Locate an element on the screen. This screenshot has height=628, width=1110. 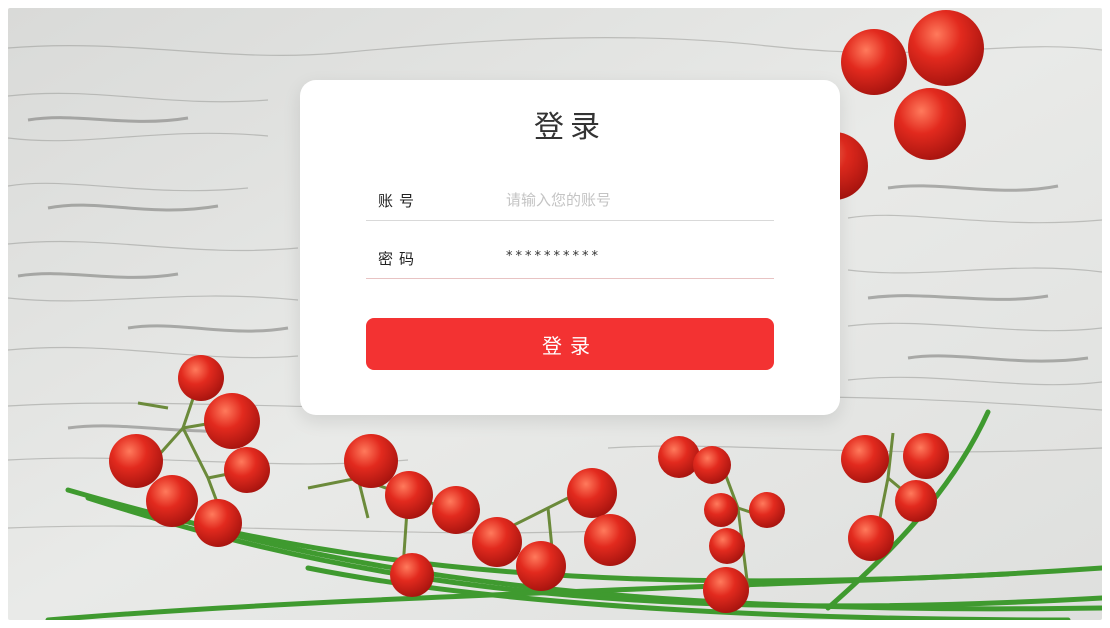
account-input is located at coordinates (636, 200).